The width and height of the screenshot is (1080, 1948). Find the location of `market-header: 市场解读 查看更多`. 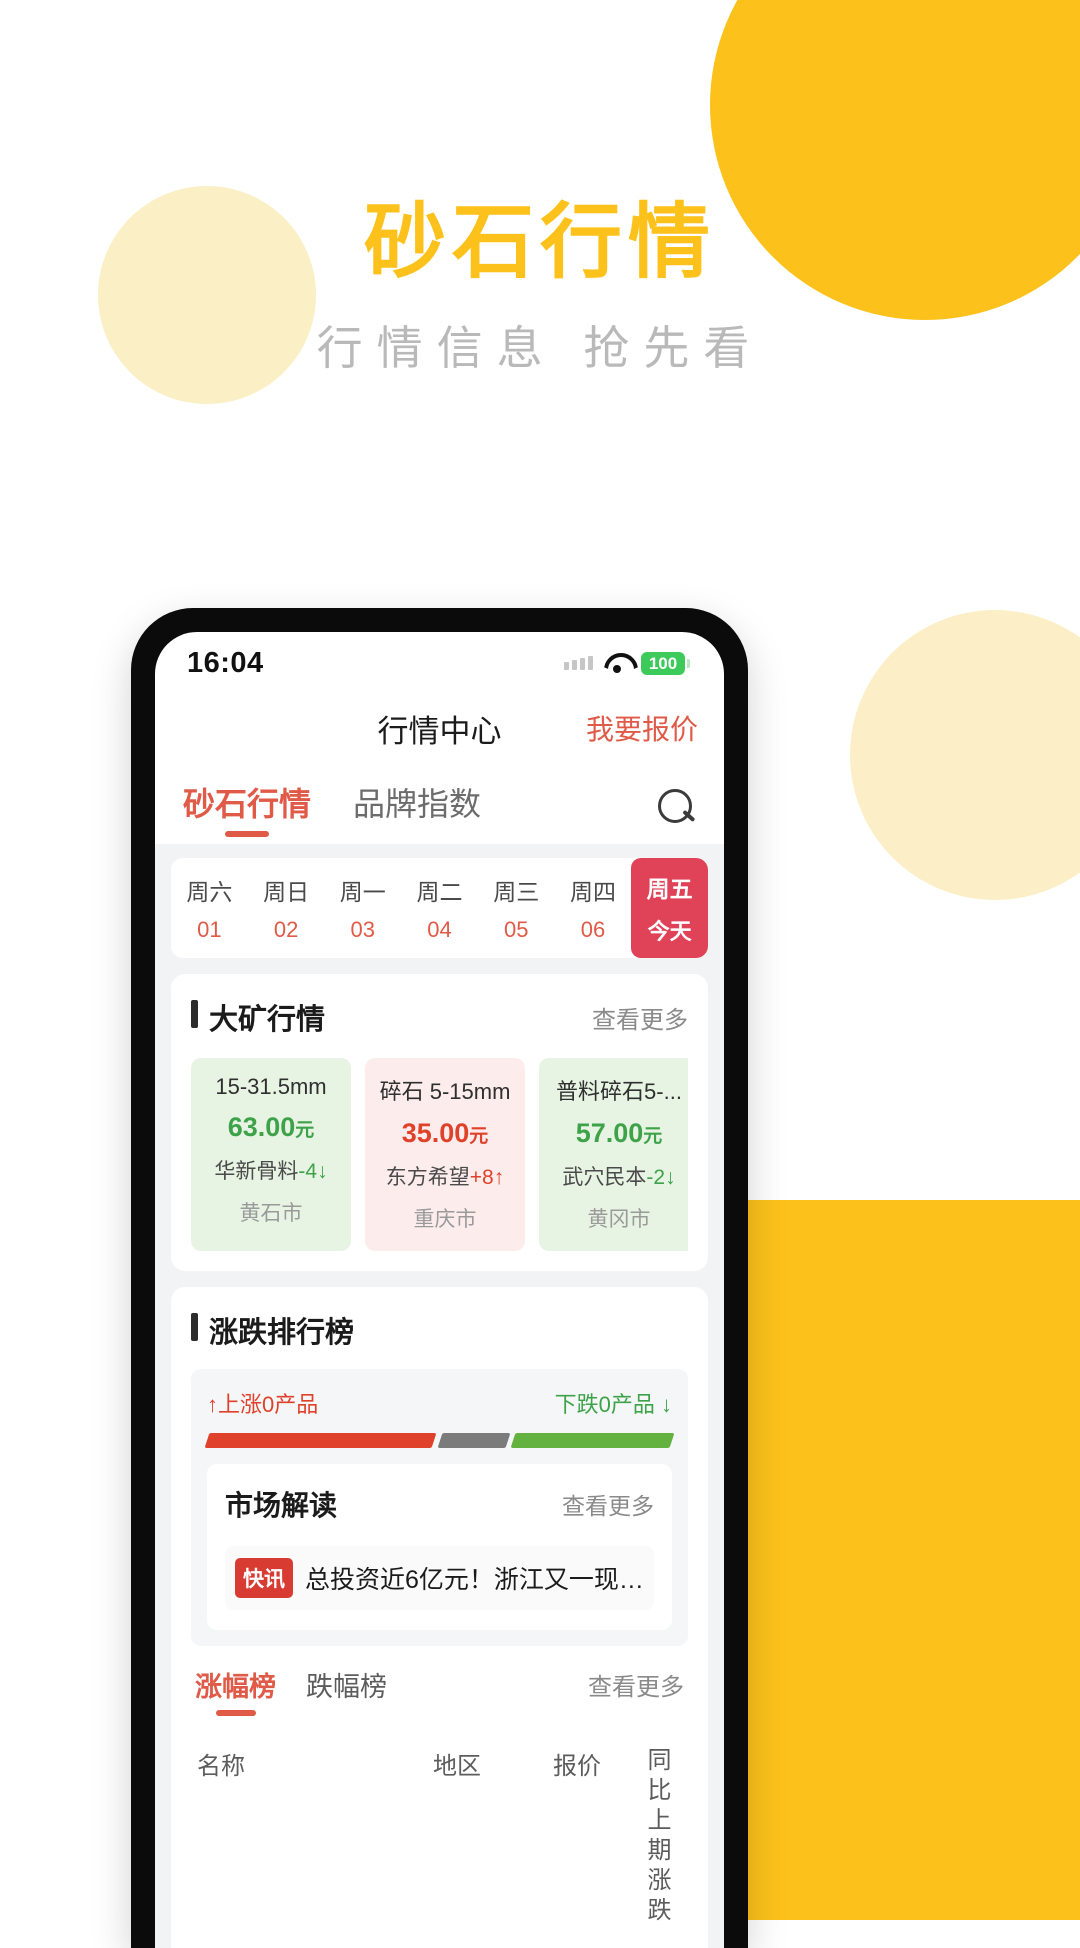

market-header: 市场解读 查看更多 is located at coordinates (439, 1504).